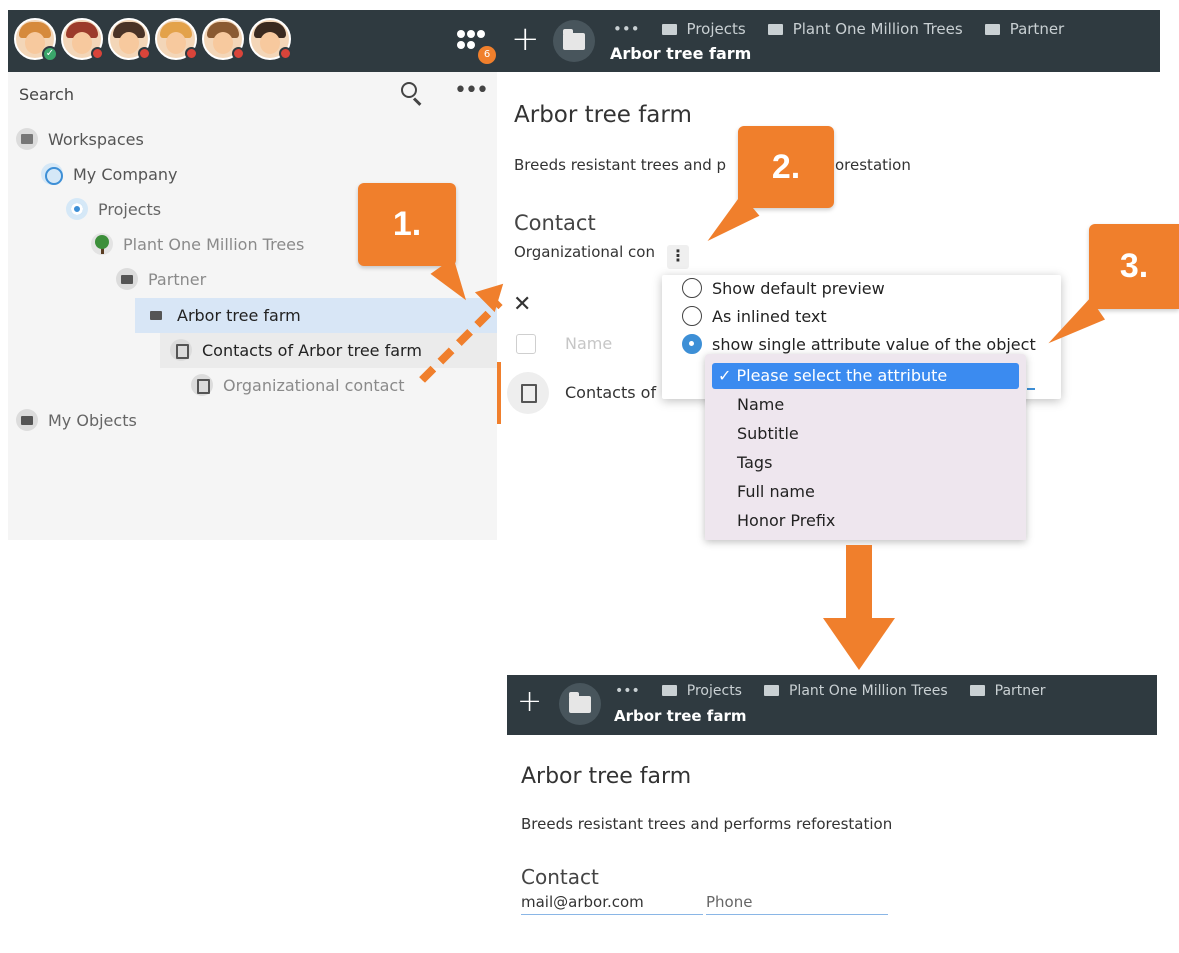 This screenshot has height=953, width=1179. I want to click on organizational-contact-label: Organizational con, so click(584, 252).